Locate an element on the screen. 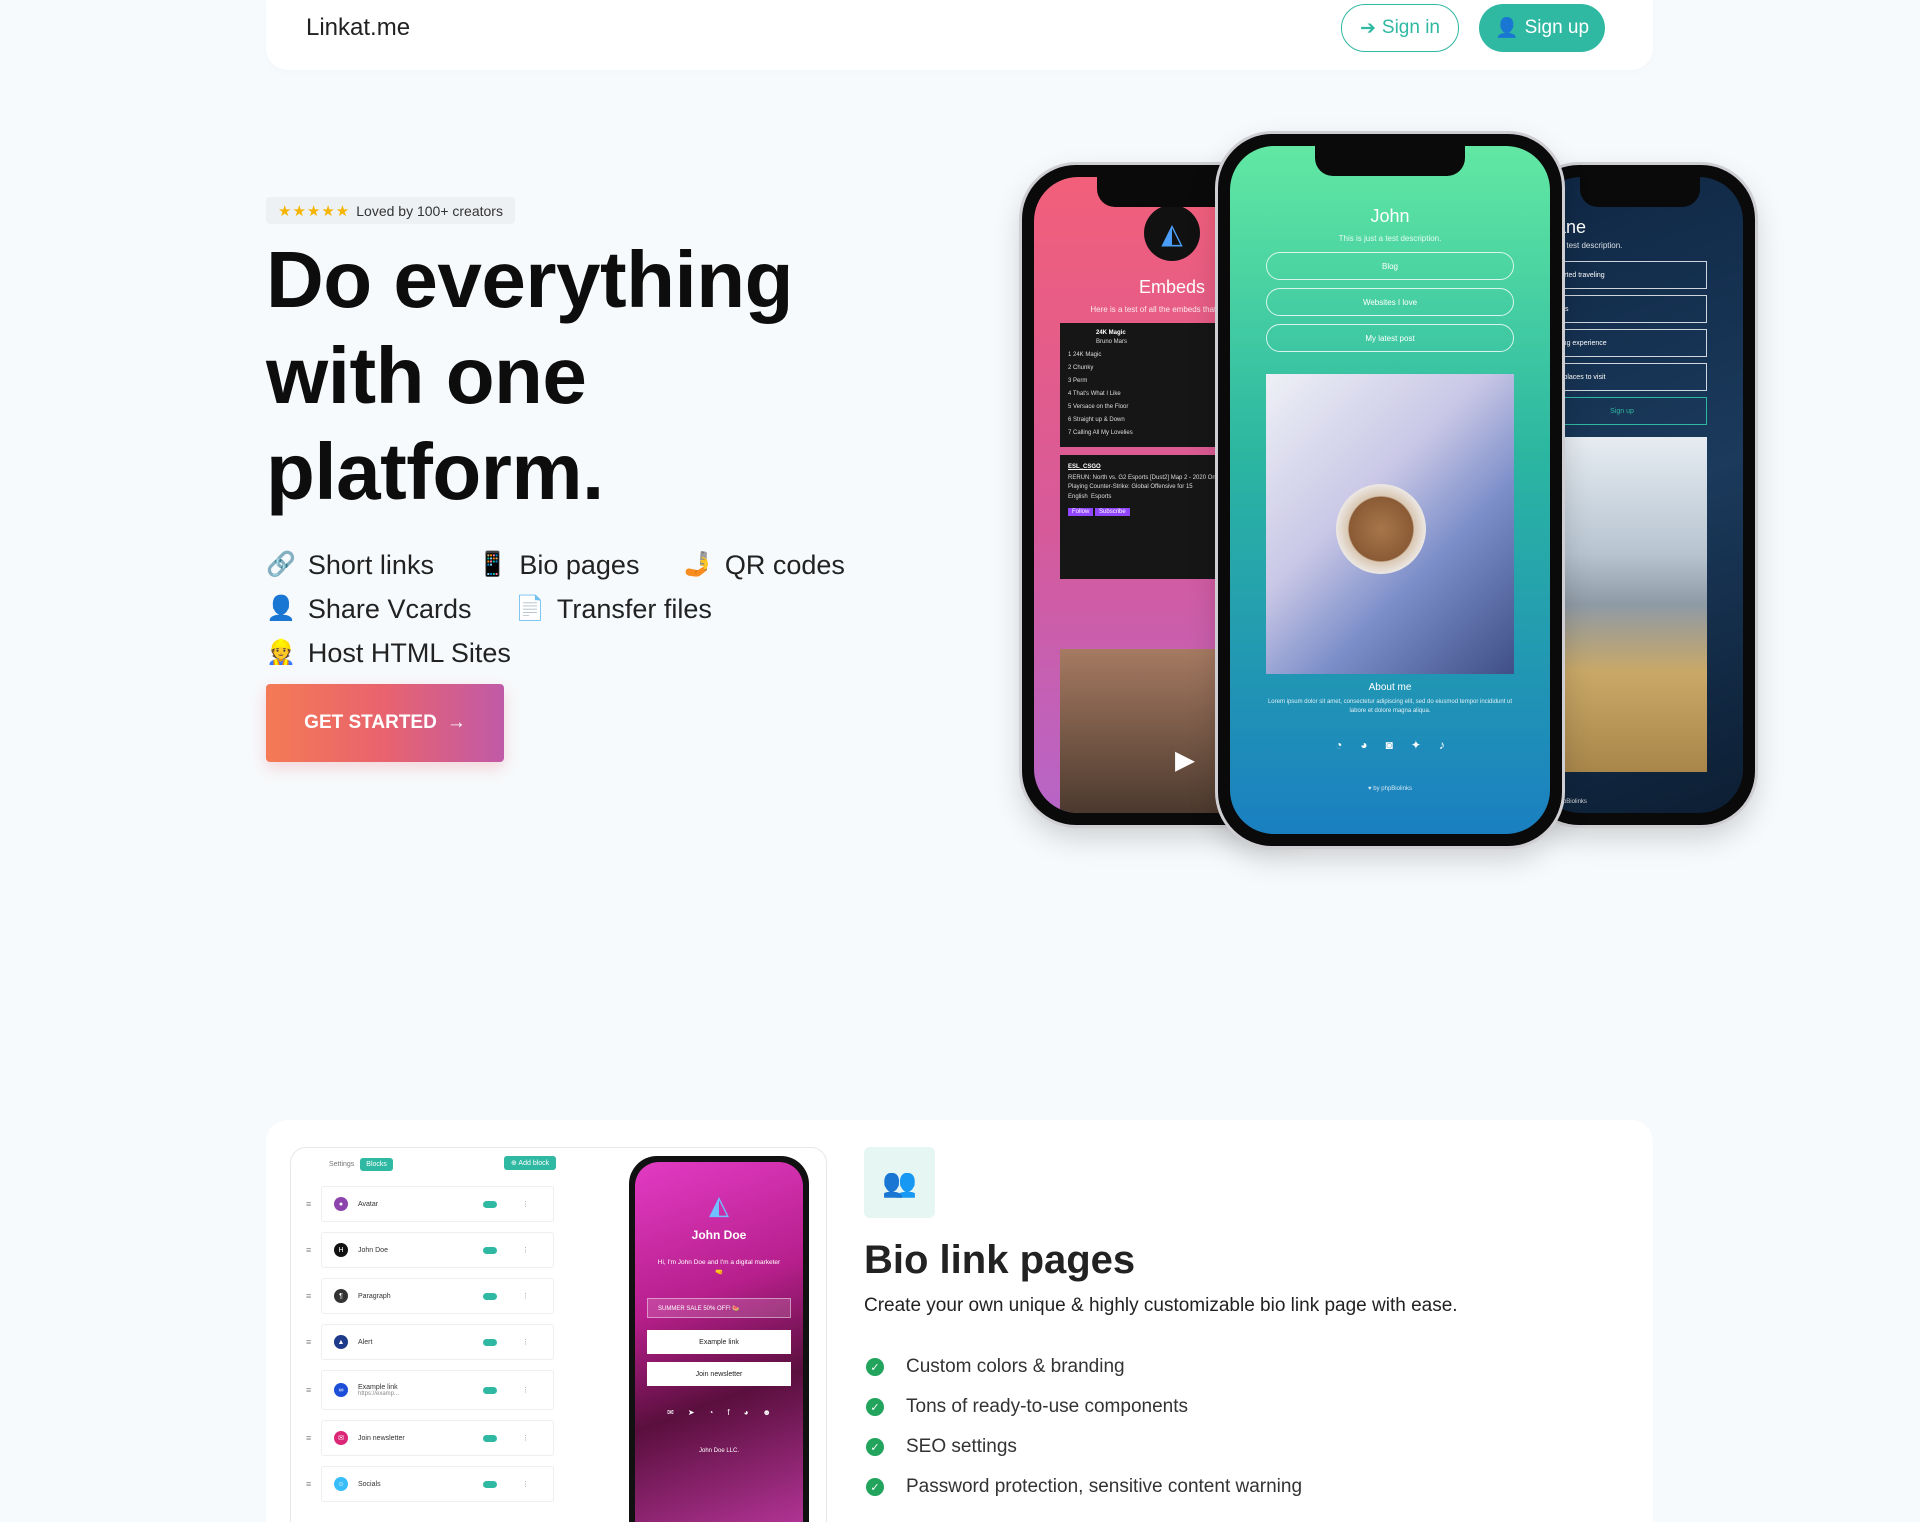 This screenshot has width=1920, height=1522. section-title: Bio link pages is located at coordinates (1000, 1260).